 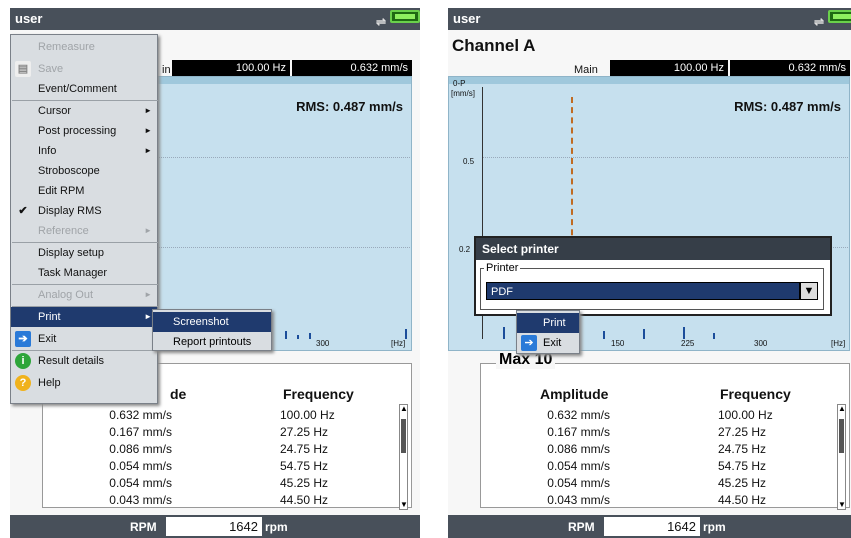 I want to click on select-printer-dialog: Select printer Printer PDF ▼, so click(x=653, y=276).